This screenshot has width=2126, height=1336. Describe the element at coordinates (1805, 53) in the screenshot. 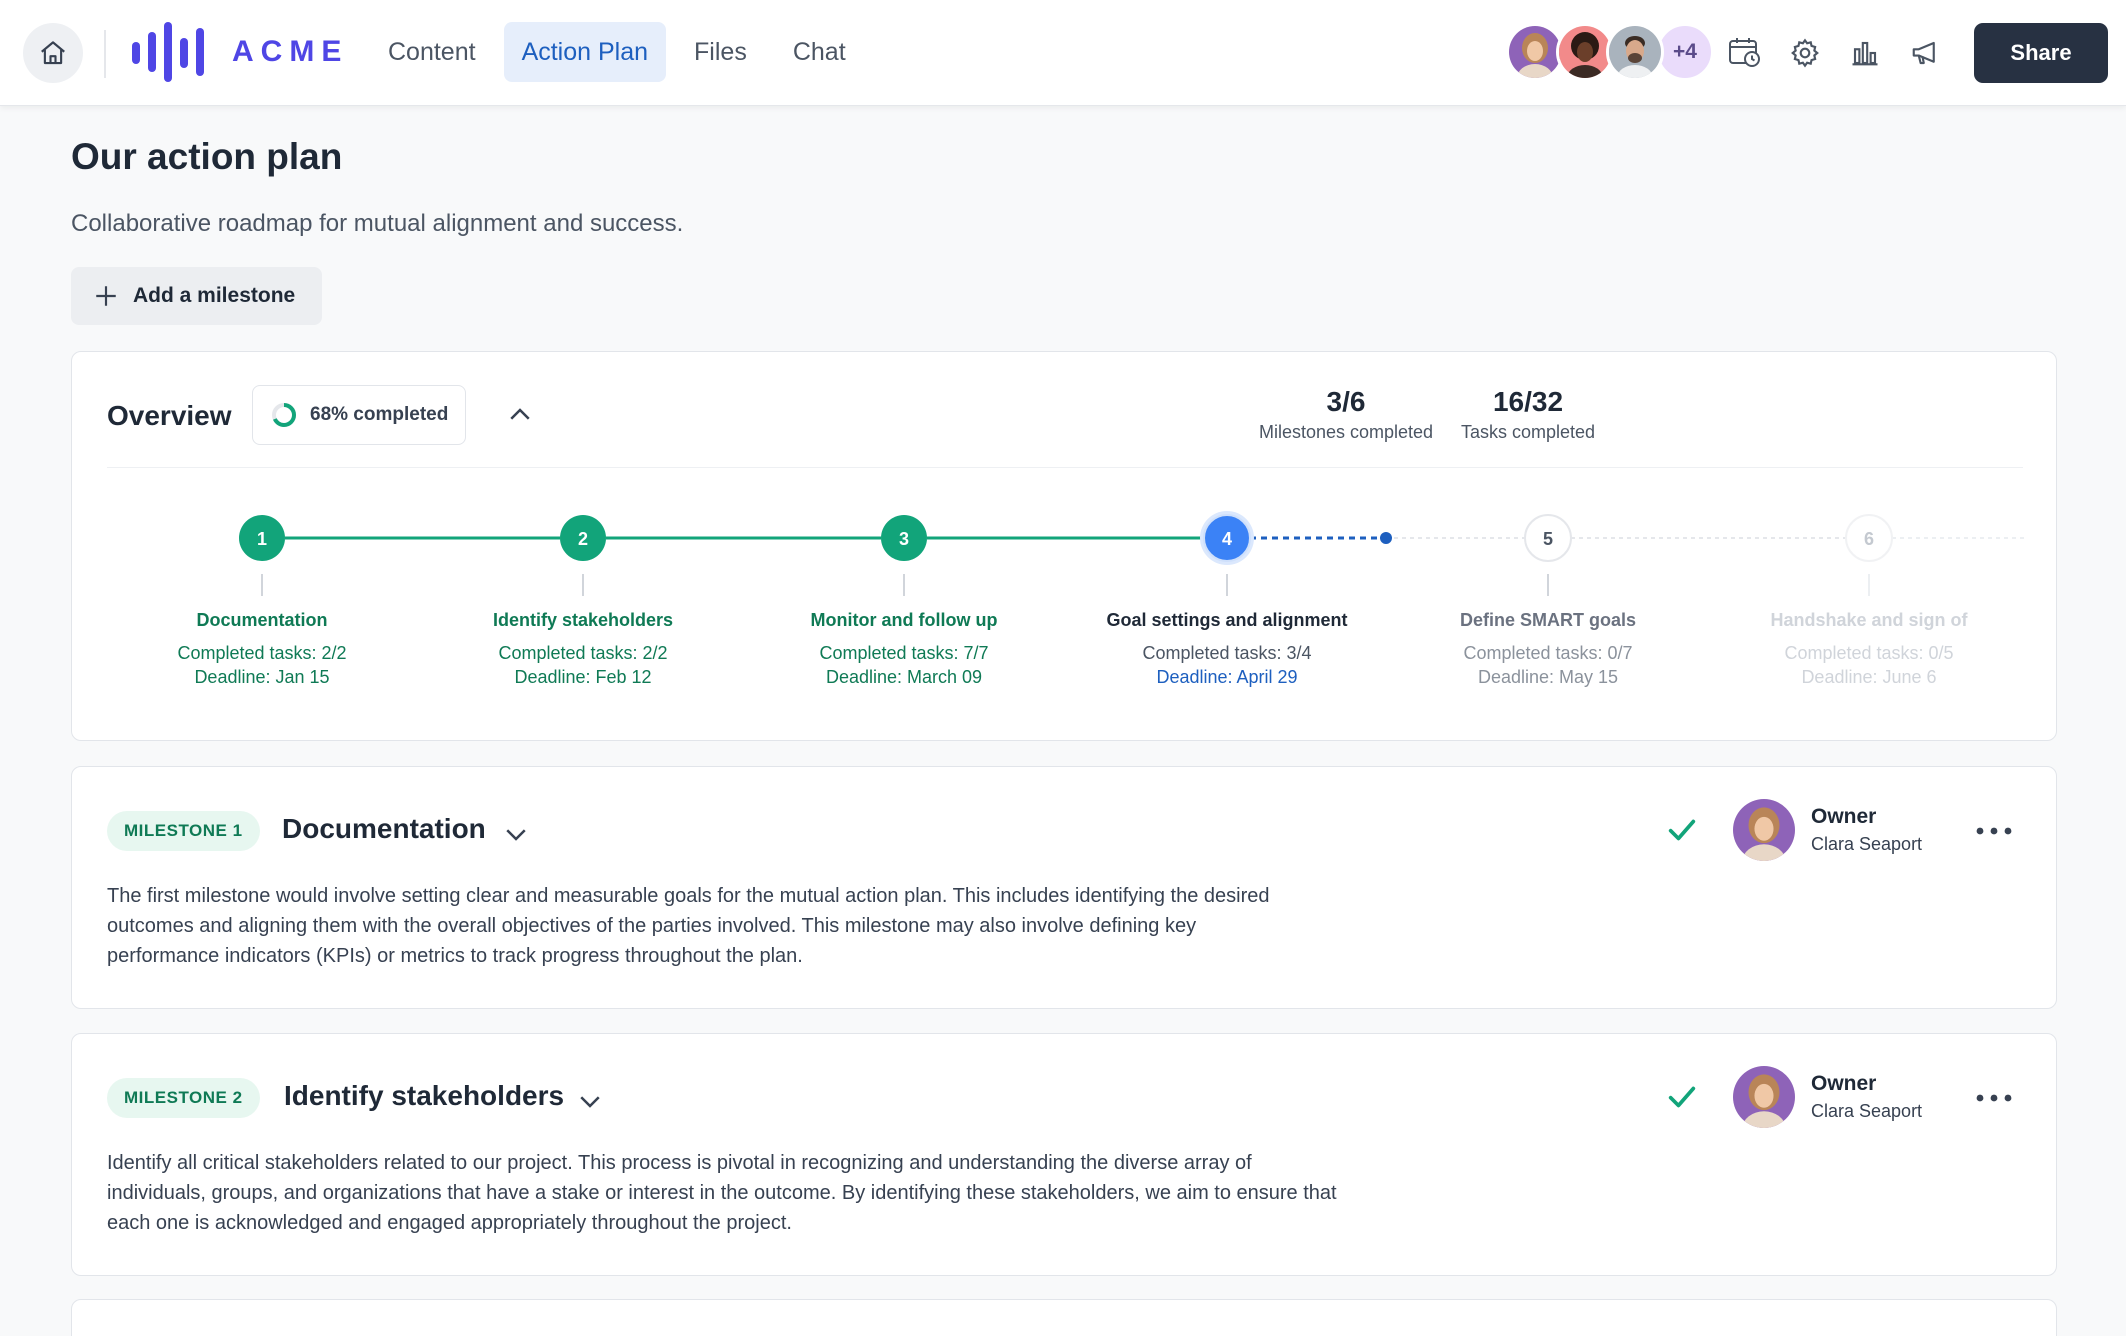

I see `gear-icon` at that location.